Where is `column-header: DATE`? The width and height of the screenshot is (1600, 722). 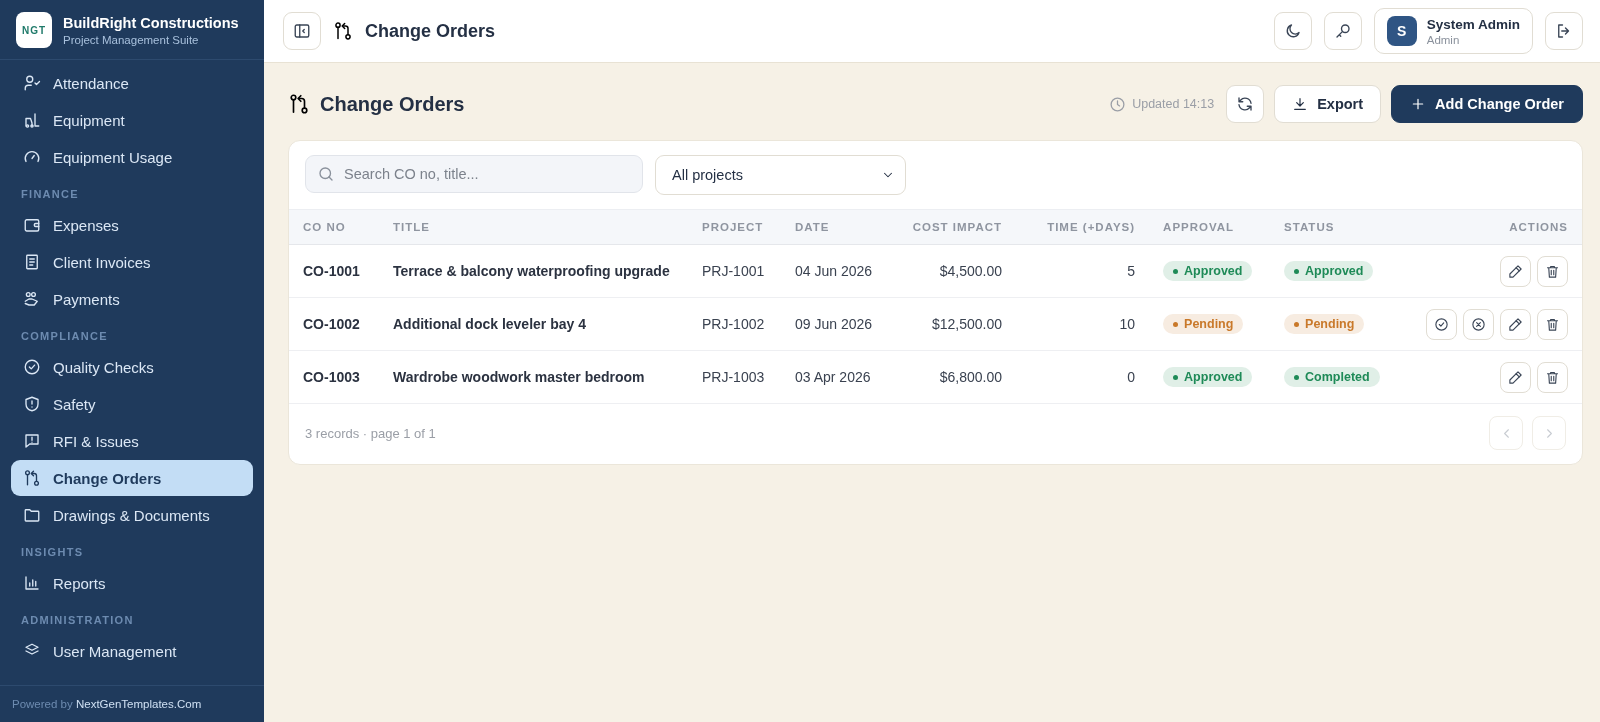 column-header: DATE is located at coordinates (834, 227).